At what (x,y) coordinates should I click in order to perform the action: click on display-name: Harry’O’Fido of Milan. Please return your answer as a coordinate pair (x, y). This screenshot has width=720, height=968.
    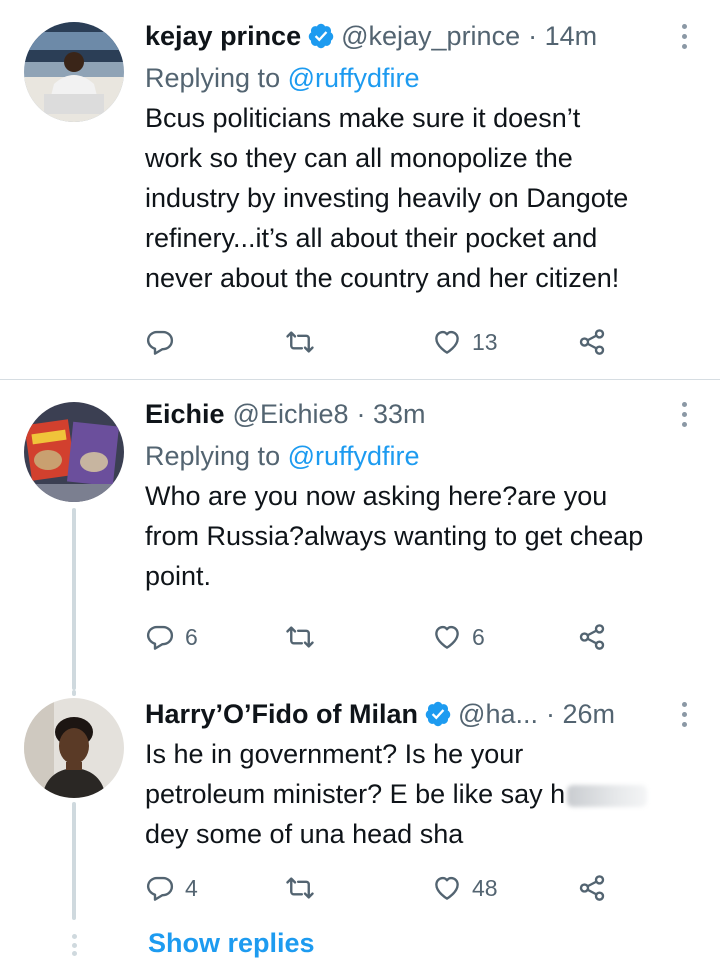
    Looking at the image, I should click on (281, 714).